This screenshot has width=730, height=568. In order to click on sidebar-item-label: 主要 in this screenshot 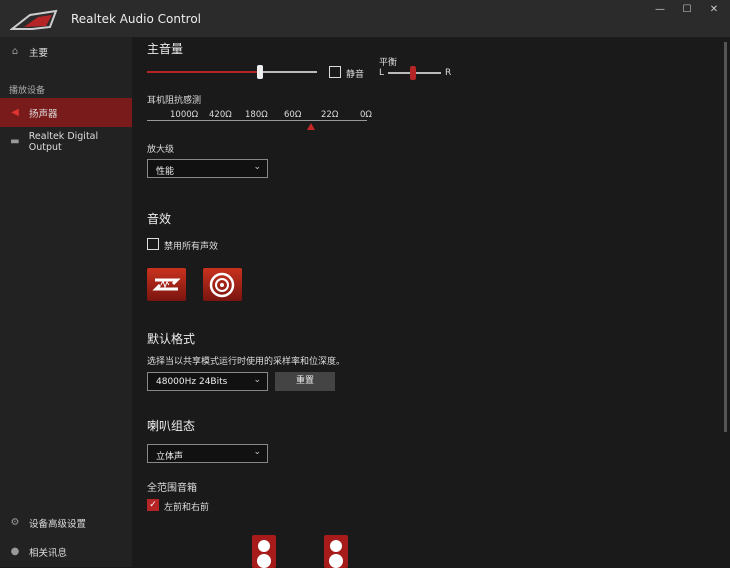, I will do `click(39, 53)`.